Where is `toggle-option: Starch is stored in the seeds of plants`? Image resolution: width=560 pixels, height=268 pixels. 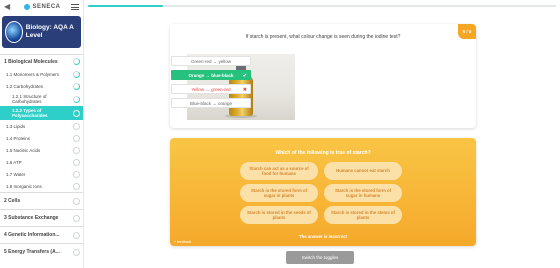
toggle-option: Starch is stored in the seeds of plants is located at coordinates (279, 215).